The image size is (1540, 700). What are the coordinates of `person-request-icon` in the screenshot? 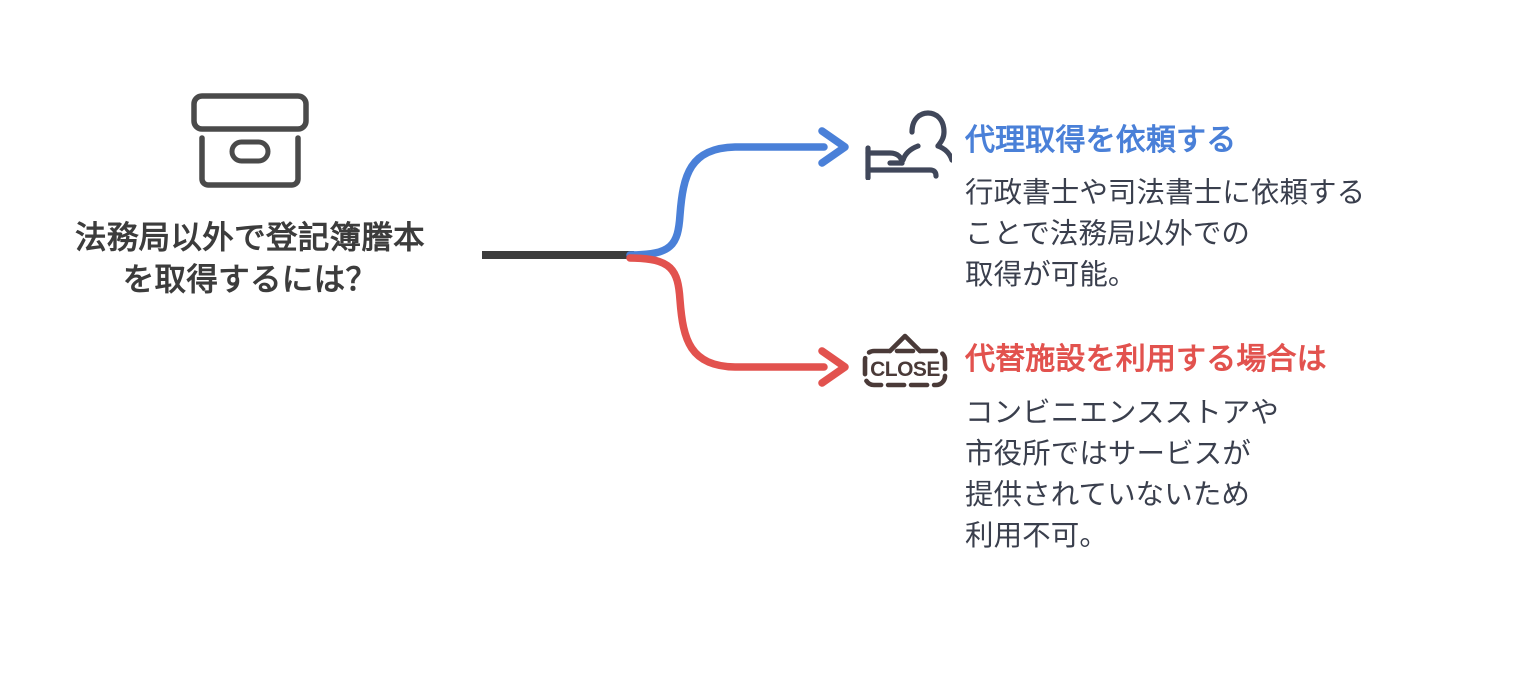 It's located at (908, 145).